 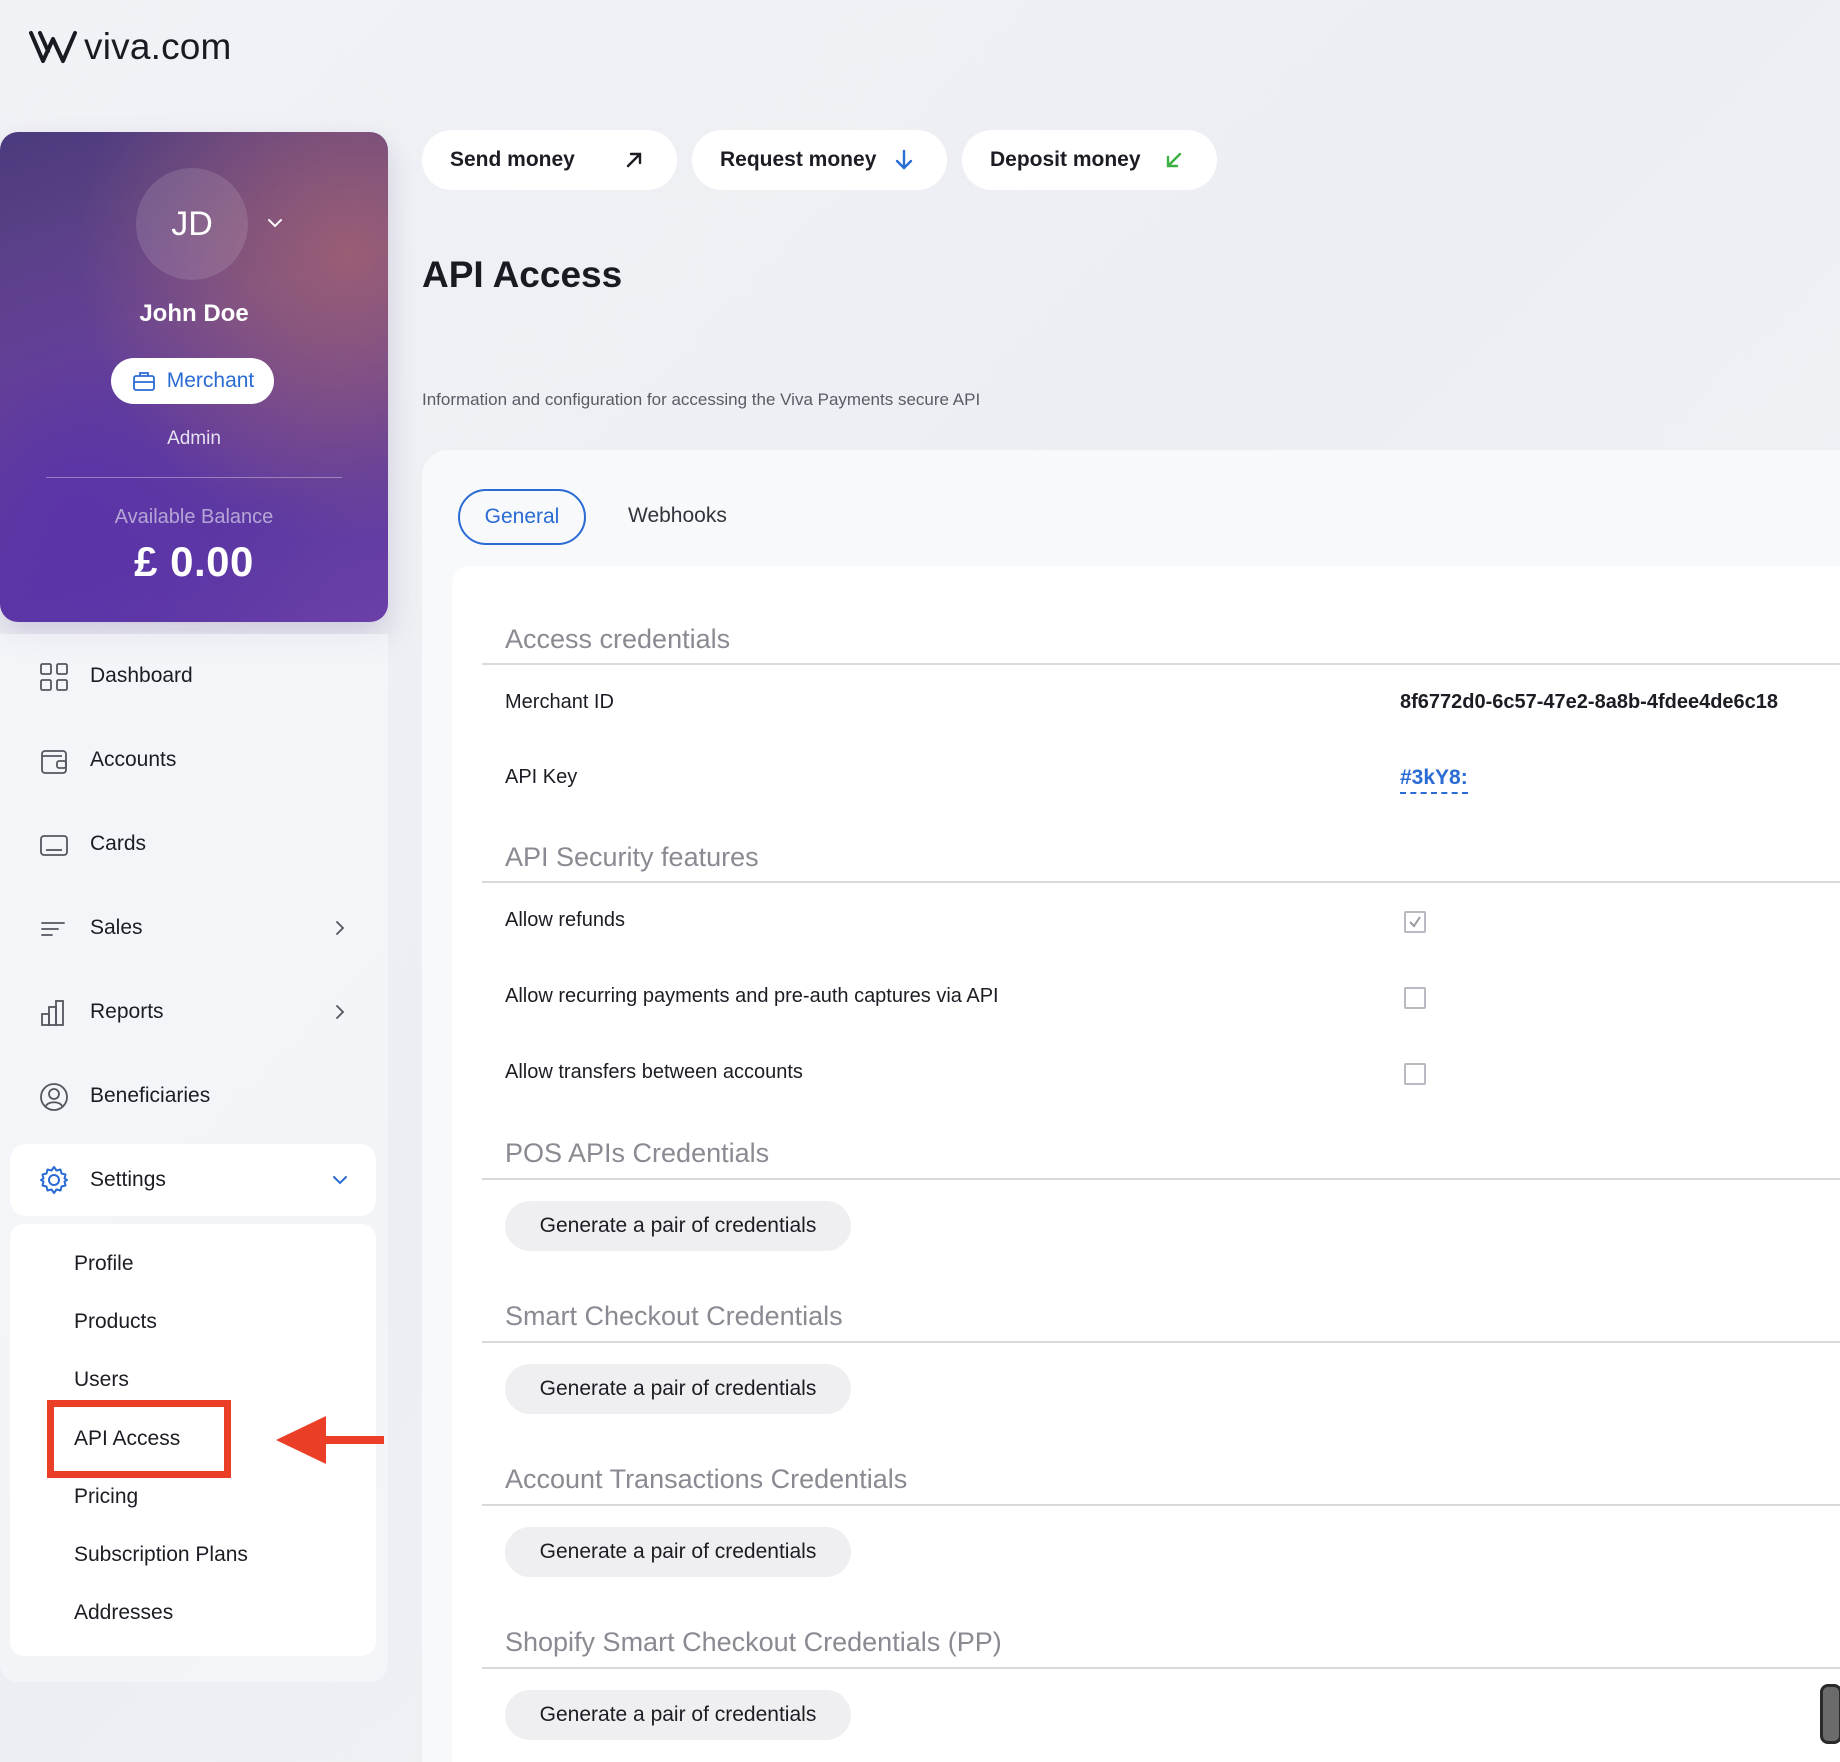 I want to click on sidebar-item-cards: Cards, so click(x=194, y=844).